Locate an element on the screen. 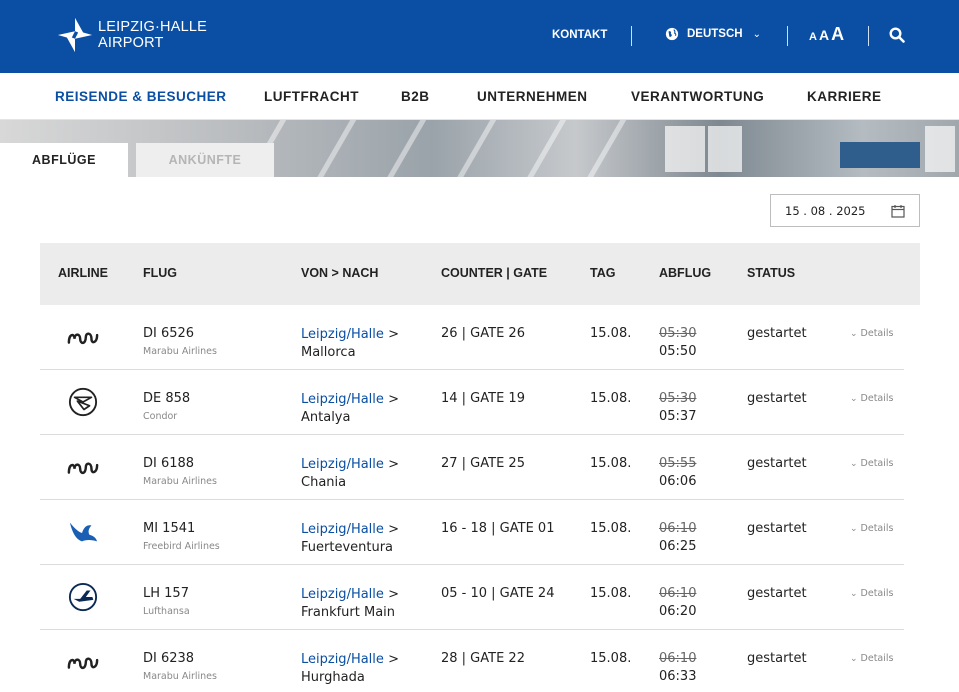  scheduled-time: 05:30 is located at coordinates (678, 333).